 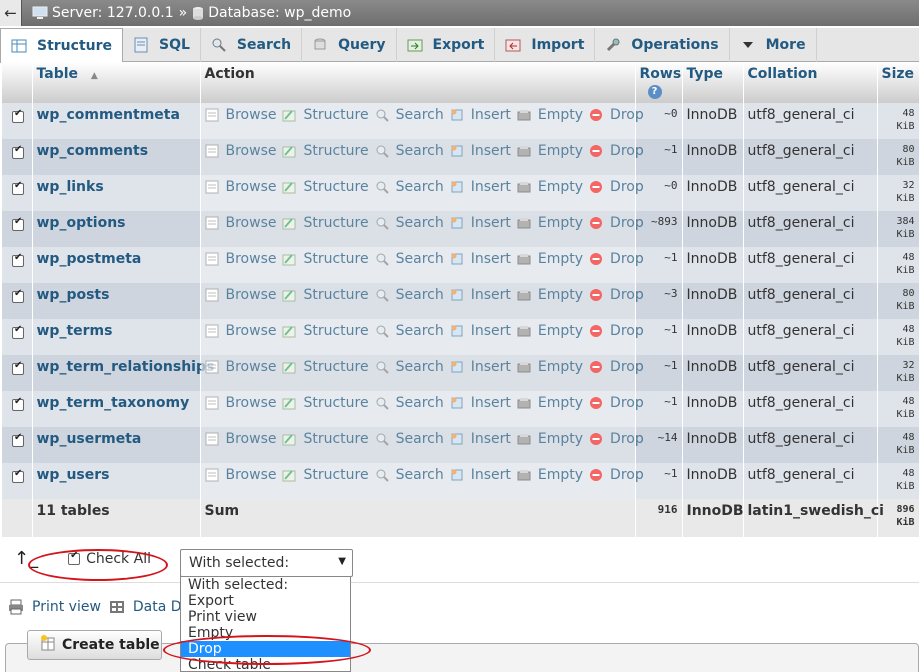 What do you see at coordinates (116, 265) in the screenshot?
I see `table-name-link: wp_postmeta` at bounding box center [116, 265].